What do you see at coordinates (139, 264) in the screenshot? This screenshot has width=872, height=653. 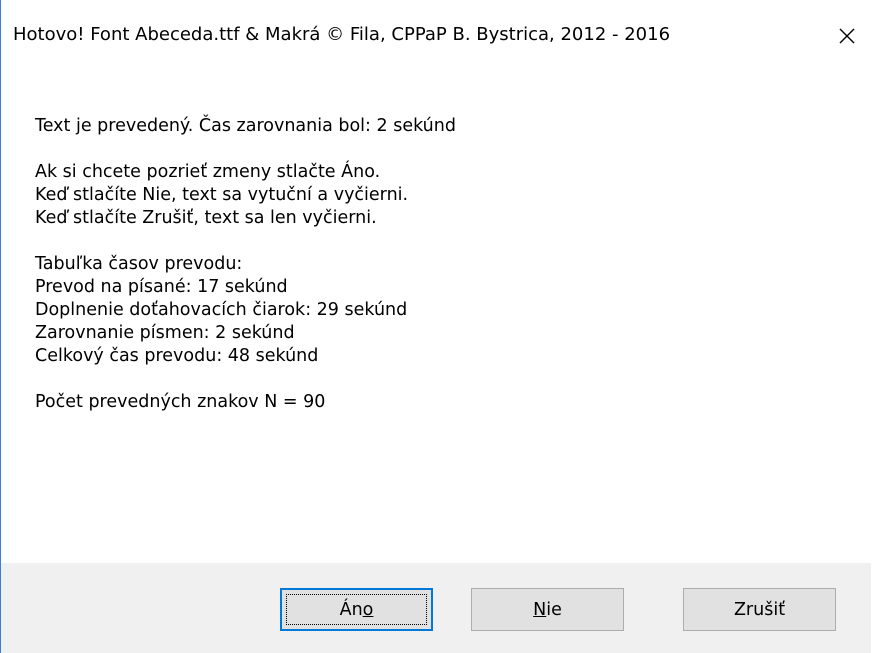 I see `table-title: Tabuľka časov prevodu:` at bounding box center [139, 264].